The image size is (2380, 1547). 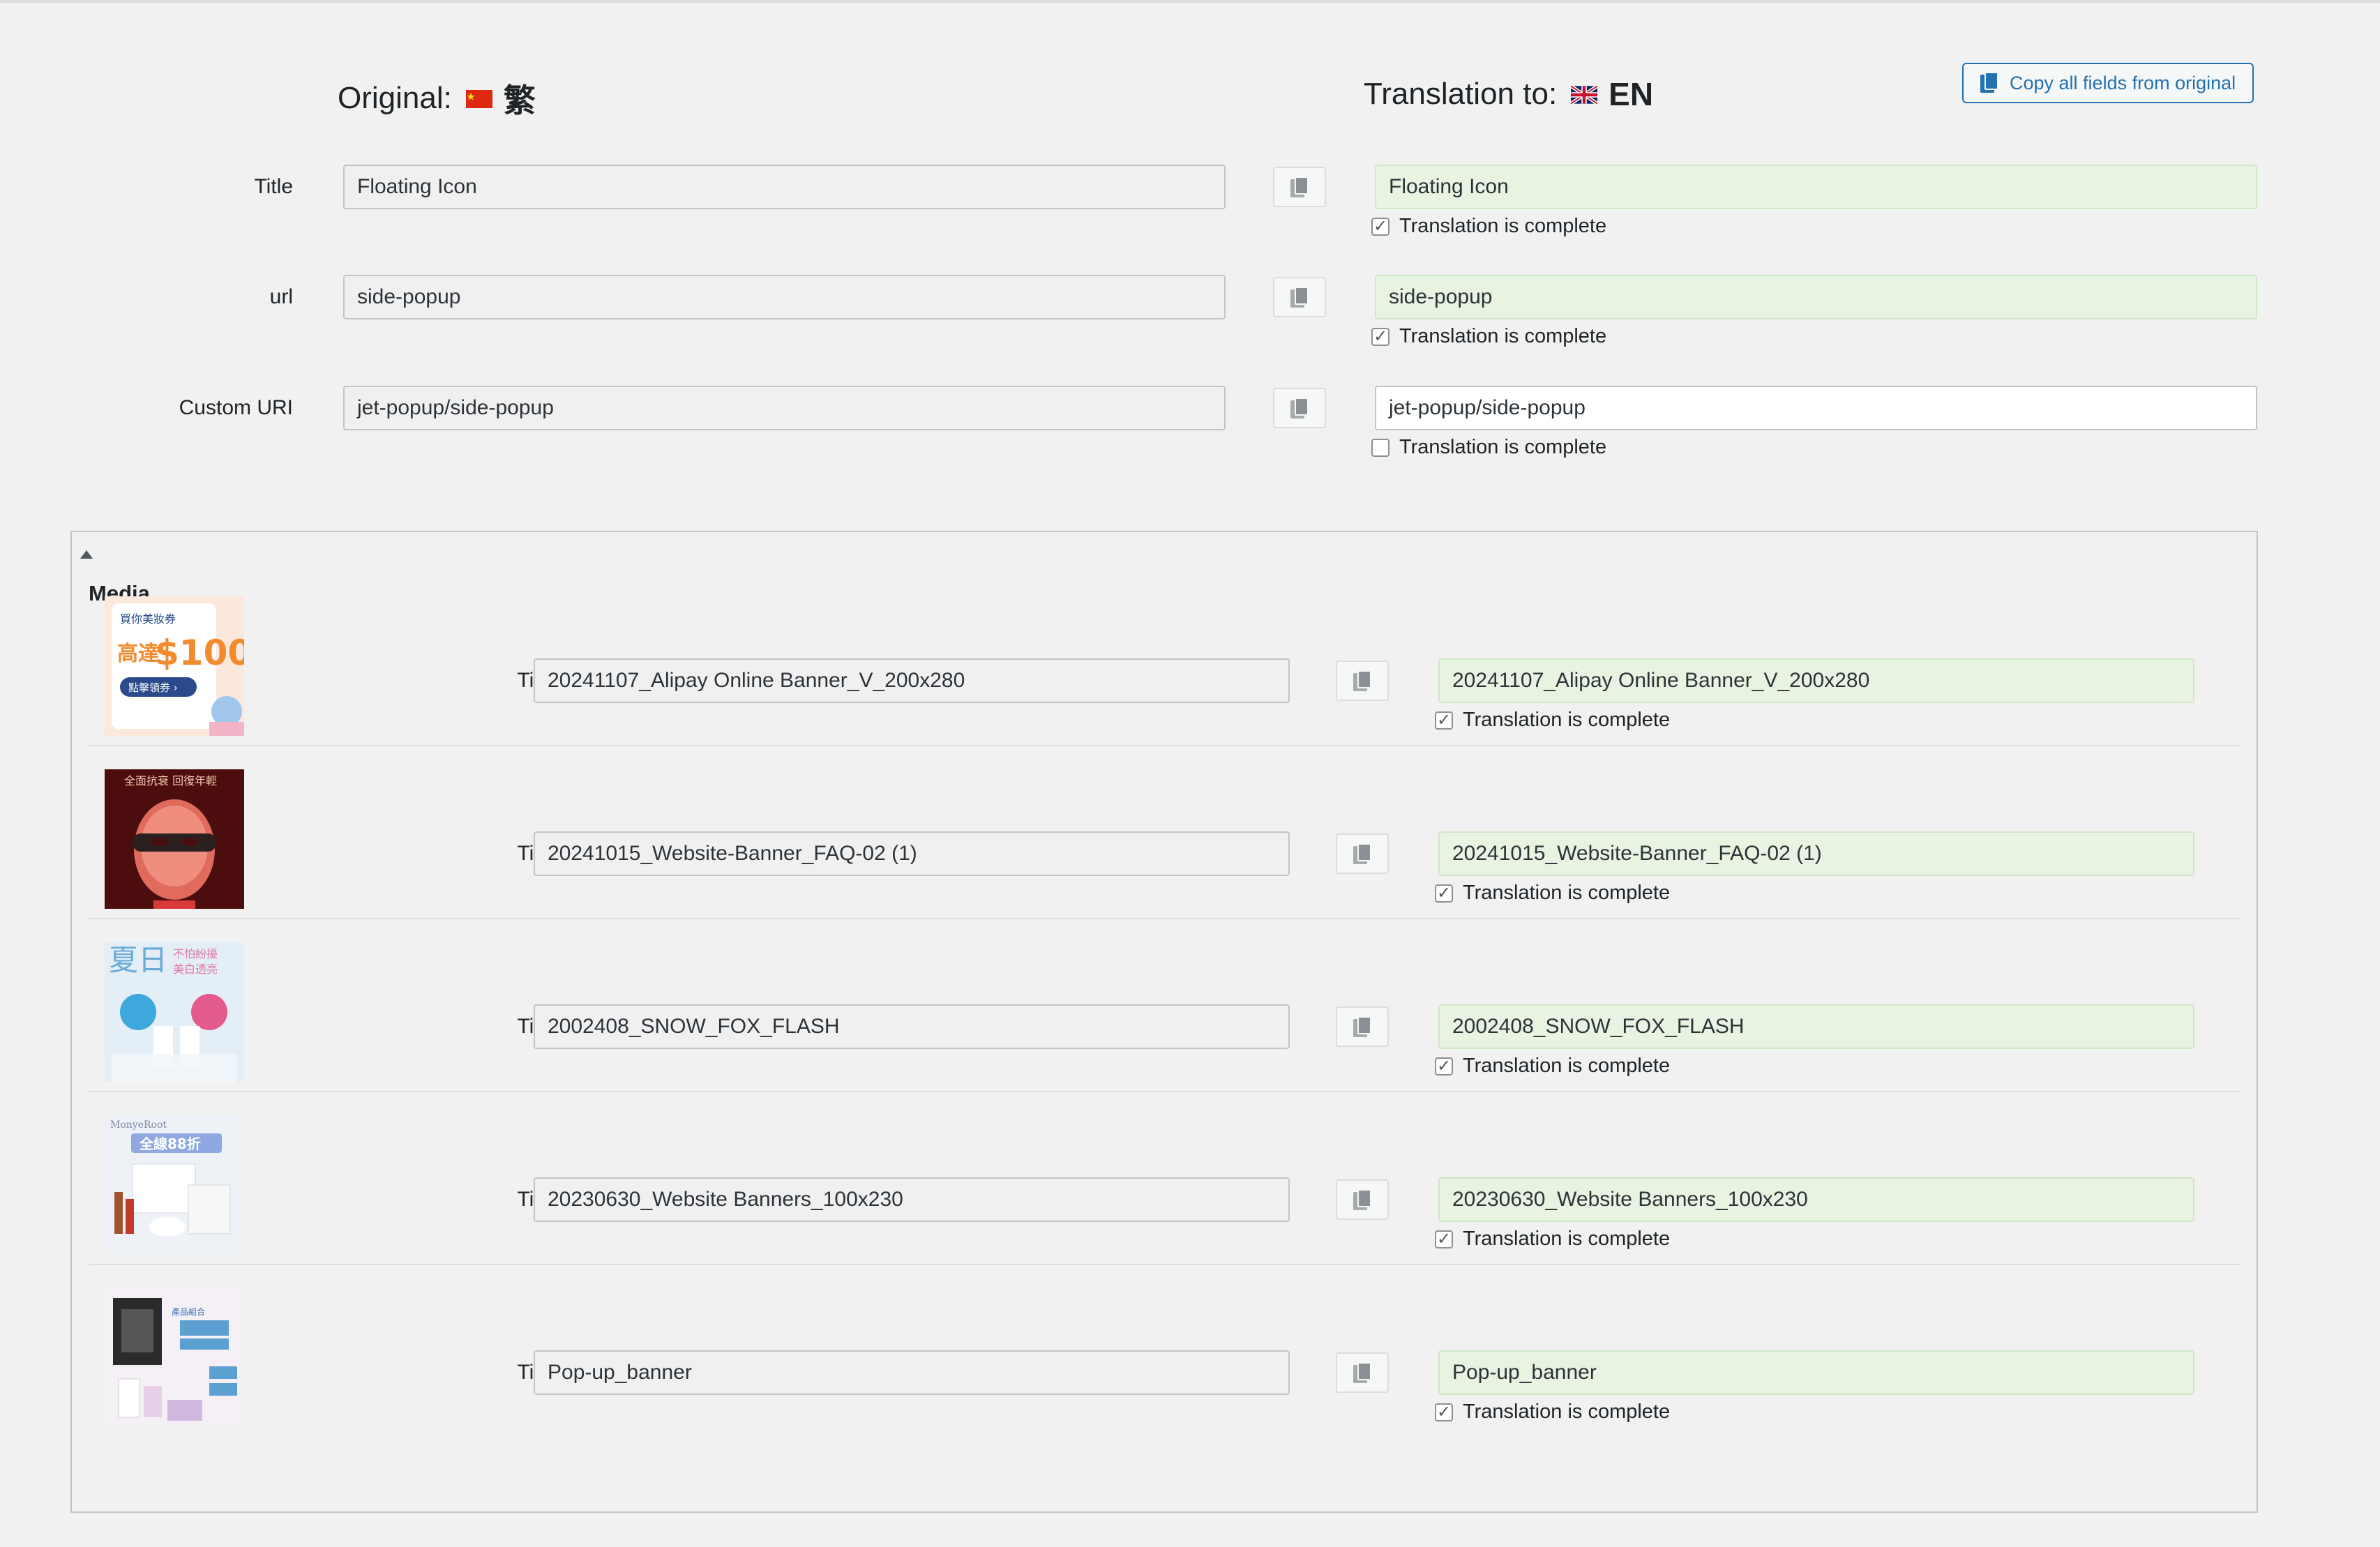 I want to click on svg-text: 全線88折, so click(x=170, y=1143).